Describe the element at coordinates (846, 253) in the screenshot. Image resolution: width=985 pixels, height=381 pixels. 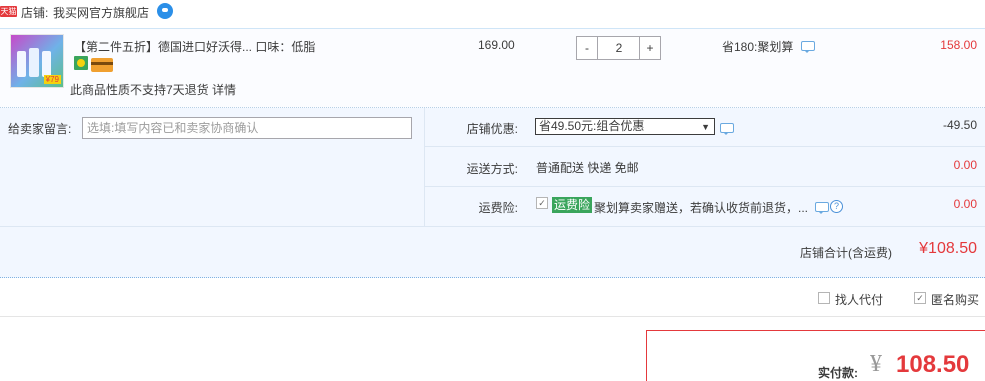
I see `shop-total-label: 店铺合计(含运费)` at that location.